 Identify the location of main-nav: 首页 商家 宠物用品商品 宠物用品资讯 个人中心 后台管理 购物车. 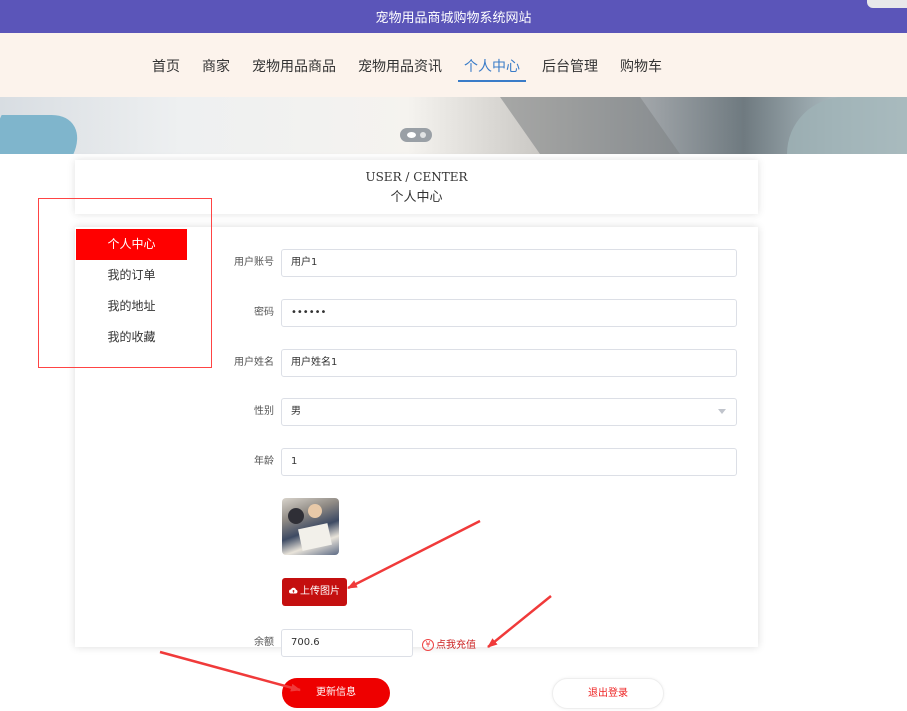
(453, 65).